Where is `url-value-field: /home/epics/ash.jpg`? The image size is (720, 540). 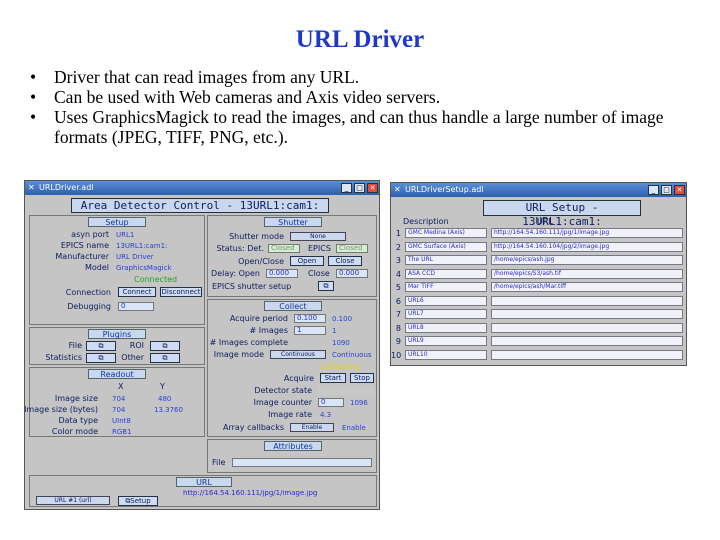 url-value-field: /home/epics/ash.jpg is located at coordinates (587, 260).